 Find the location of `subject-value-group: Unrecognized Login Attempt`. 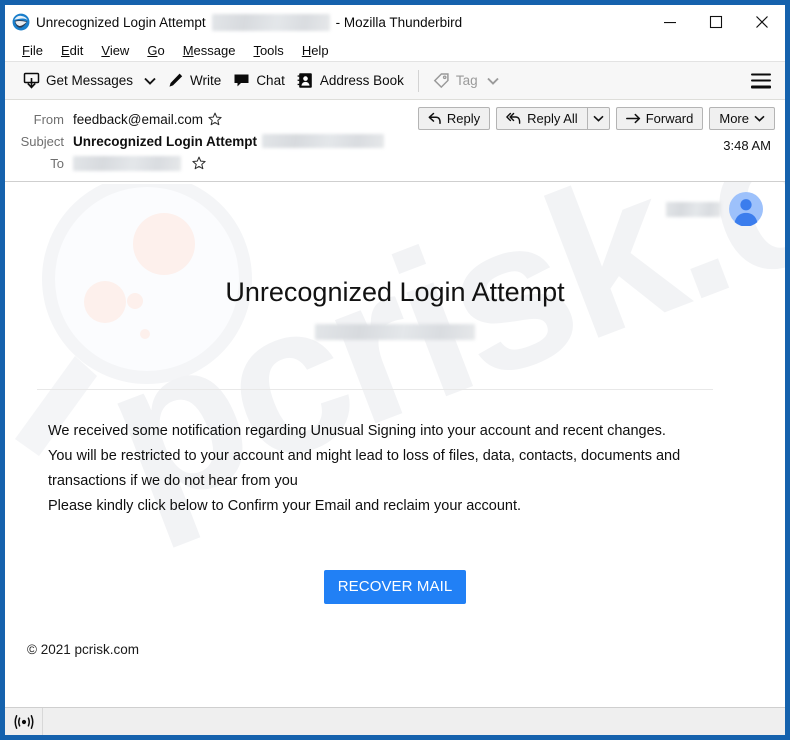

subject-value-group: Unrecognized Login Attempt is located at coordinates (228, 141).